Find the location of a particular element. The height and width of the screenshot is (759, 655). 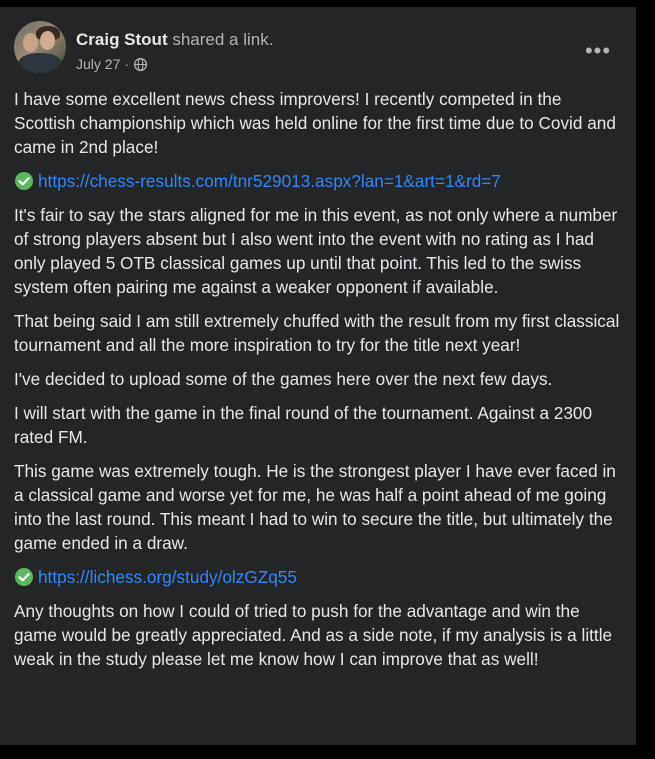

post-date: July 27 is located at coordinates (98, 64).